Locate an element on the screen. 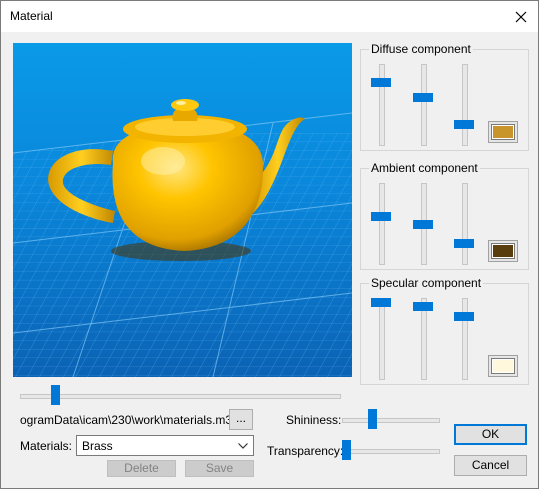 The image size is (539, 489). window-title: Material is located at coordinates (31, 16).